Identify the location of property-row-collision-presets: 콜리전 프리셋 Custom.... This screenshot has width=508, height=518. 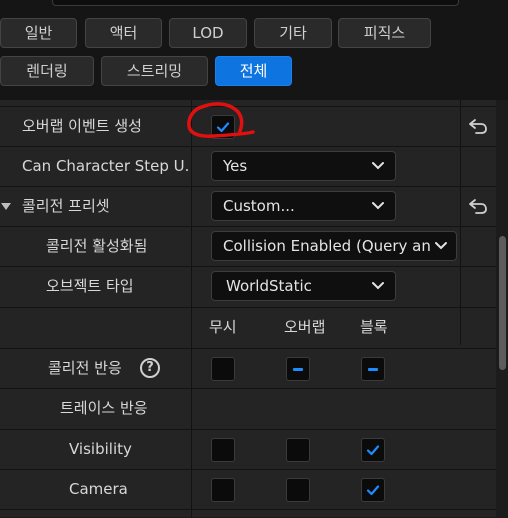
(248, 206).